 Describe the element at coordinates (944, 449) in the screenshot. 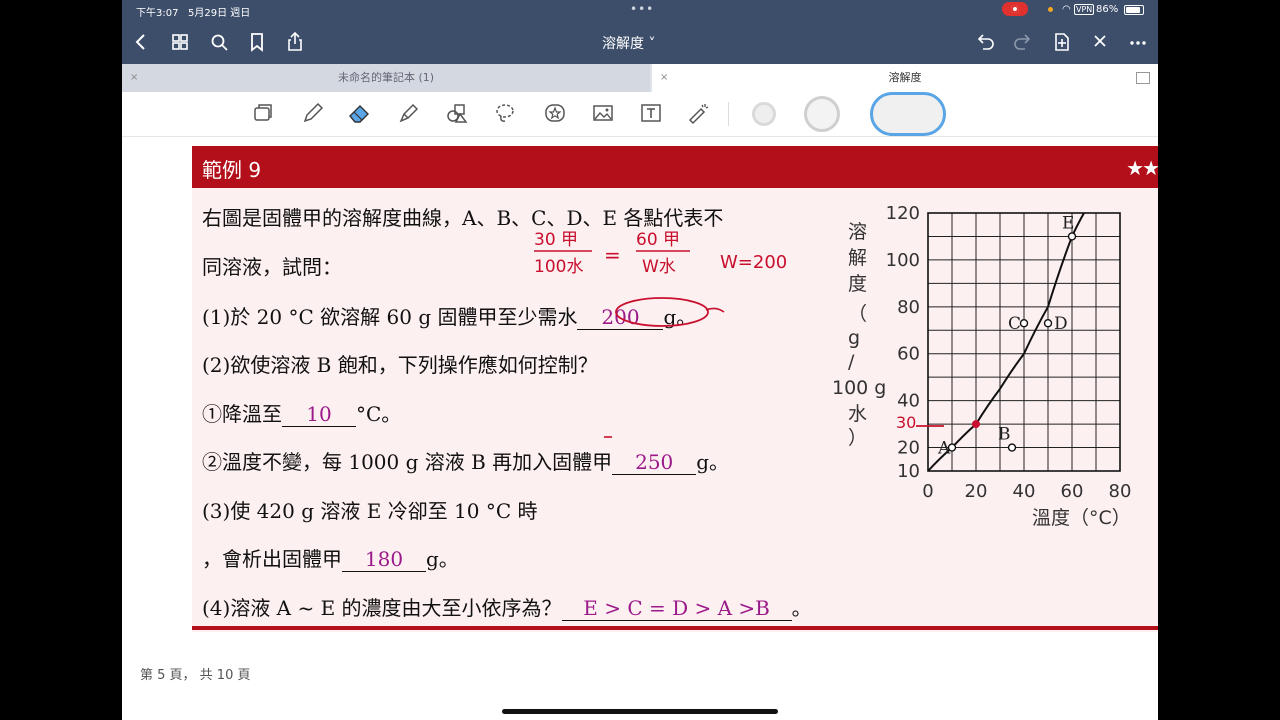

I see `point-label-a: A` at that location.